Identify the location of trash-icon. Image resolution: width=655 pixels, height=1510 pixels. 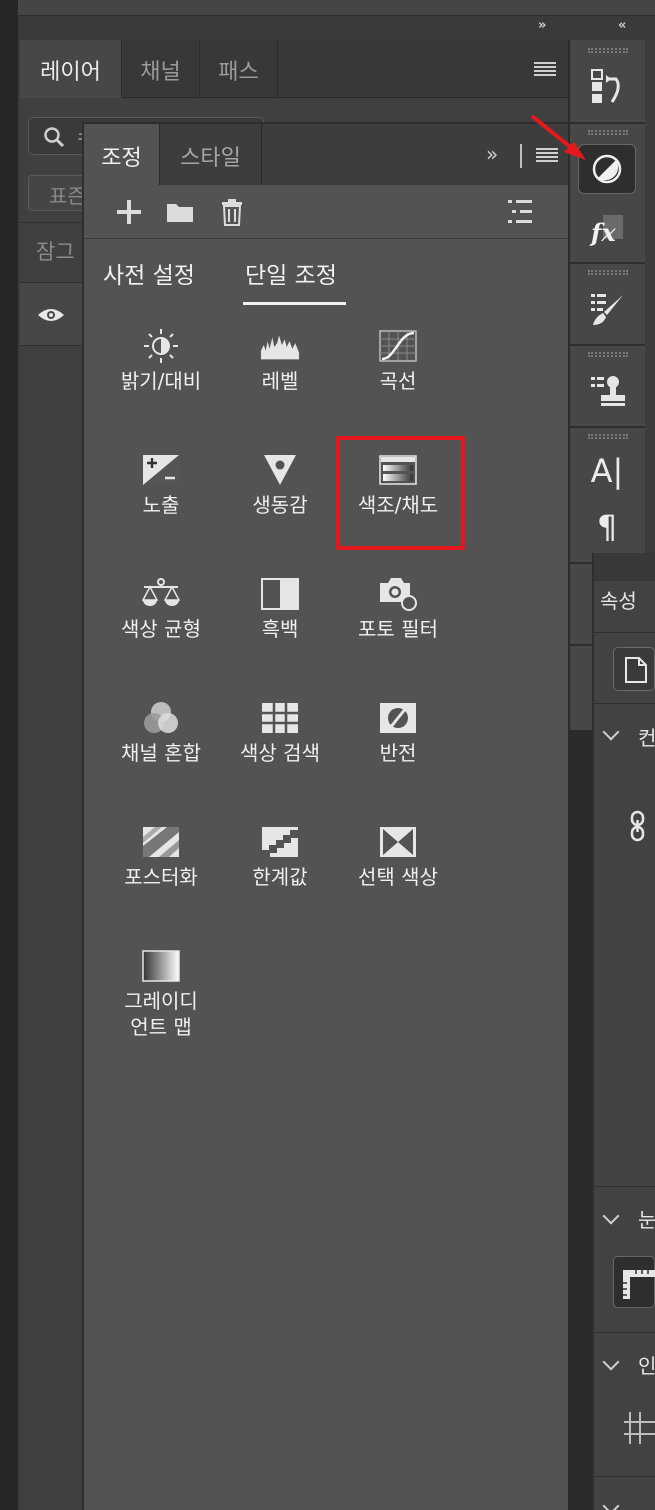
(232, 212).